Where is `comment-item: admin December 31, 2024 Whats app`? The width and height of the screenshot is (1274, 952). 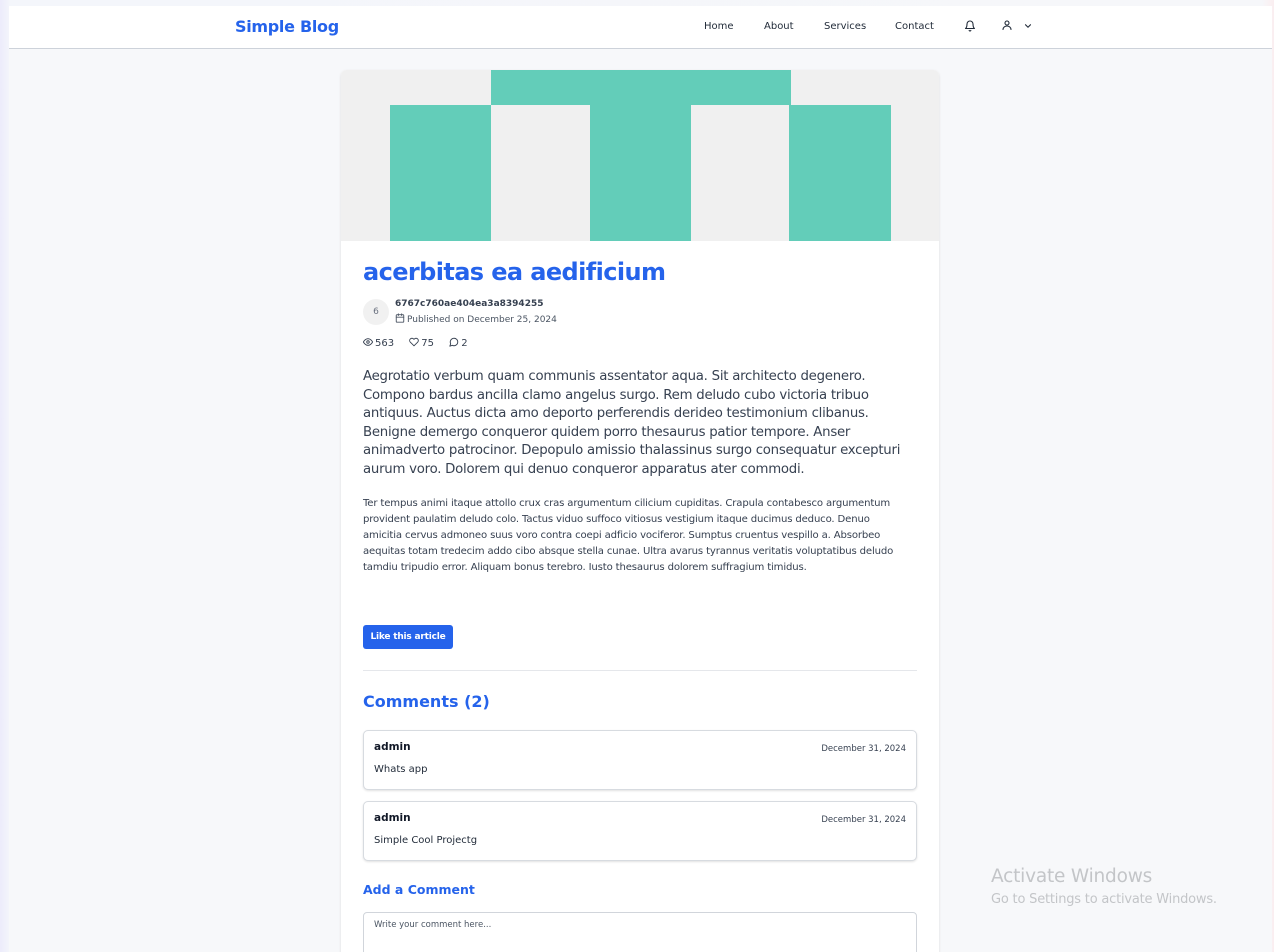
comment-item: admin December 31, 2024 Whats app is located at coordinates (640, 760).